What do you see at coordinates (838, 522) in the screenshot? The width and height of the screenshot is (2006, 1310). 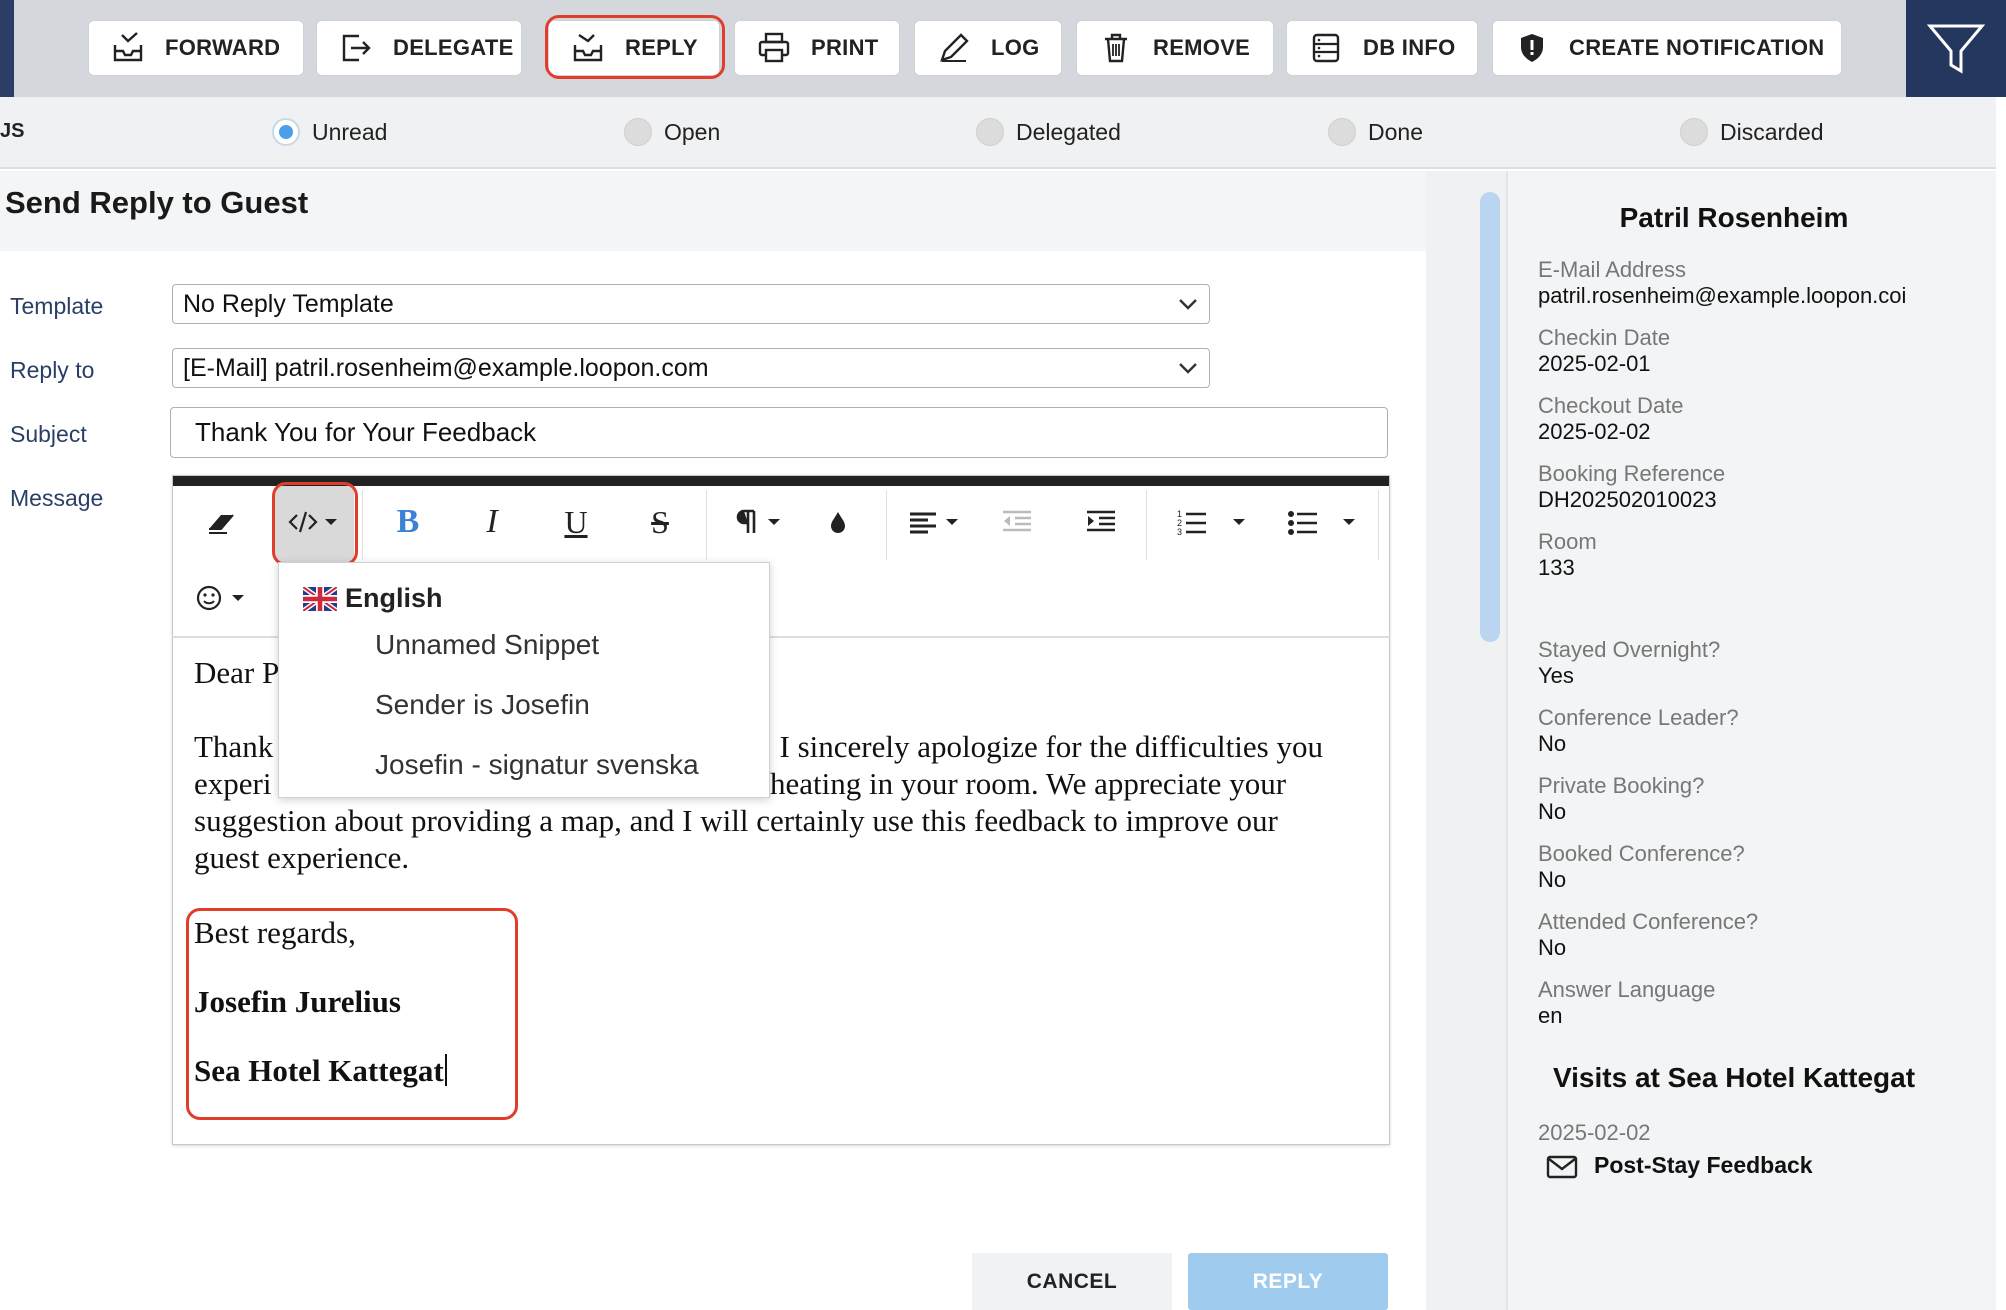 I see `text-color-button` at bounding box center [838, 522].